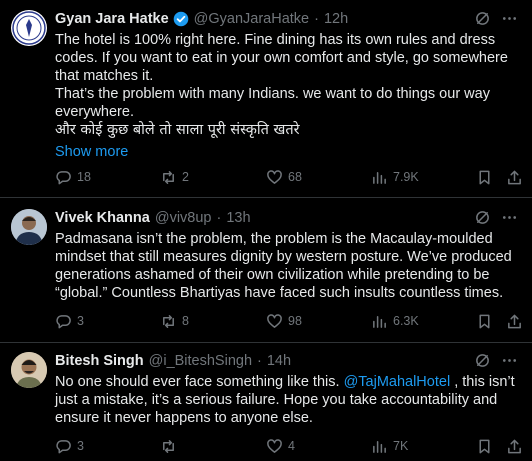 This screenshot has width=532, height=461. What do you see at coordinates (251, 19) in the screenshot?
I see `author-handle: @GyanJaraHatke` at bounding box center [251, 19].